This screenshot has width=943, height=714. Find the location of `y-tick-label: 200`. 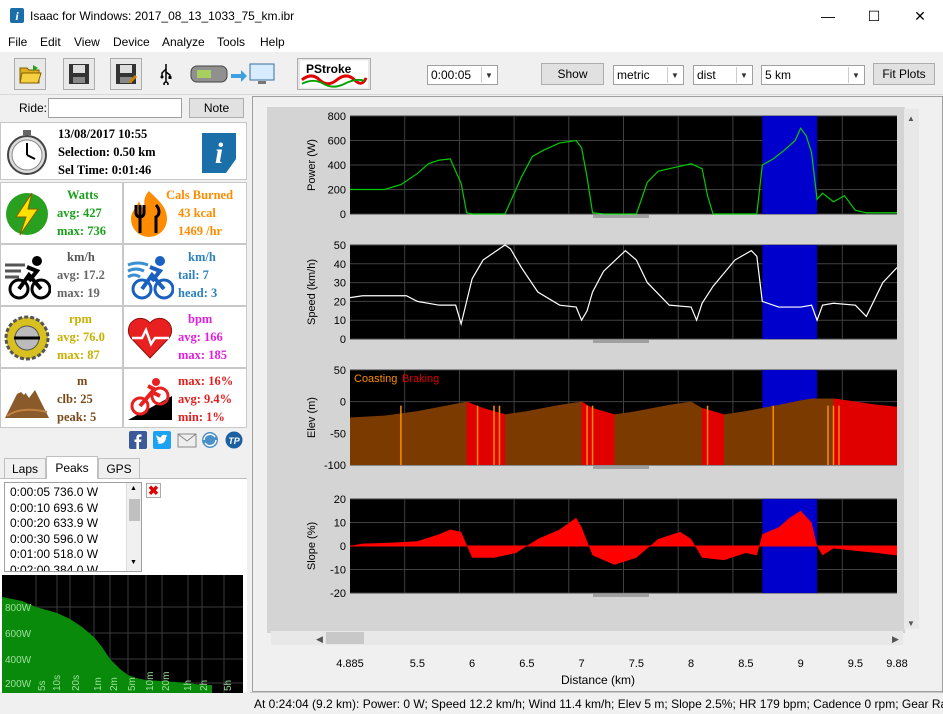

y-tick-label: 200 is located at coordinates (337, 191).